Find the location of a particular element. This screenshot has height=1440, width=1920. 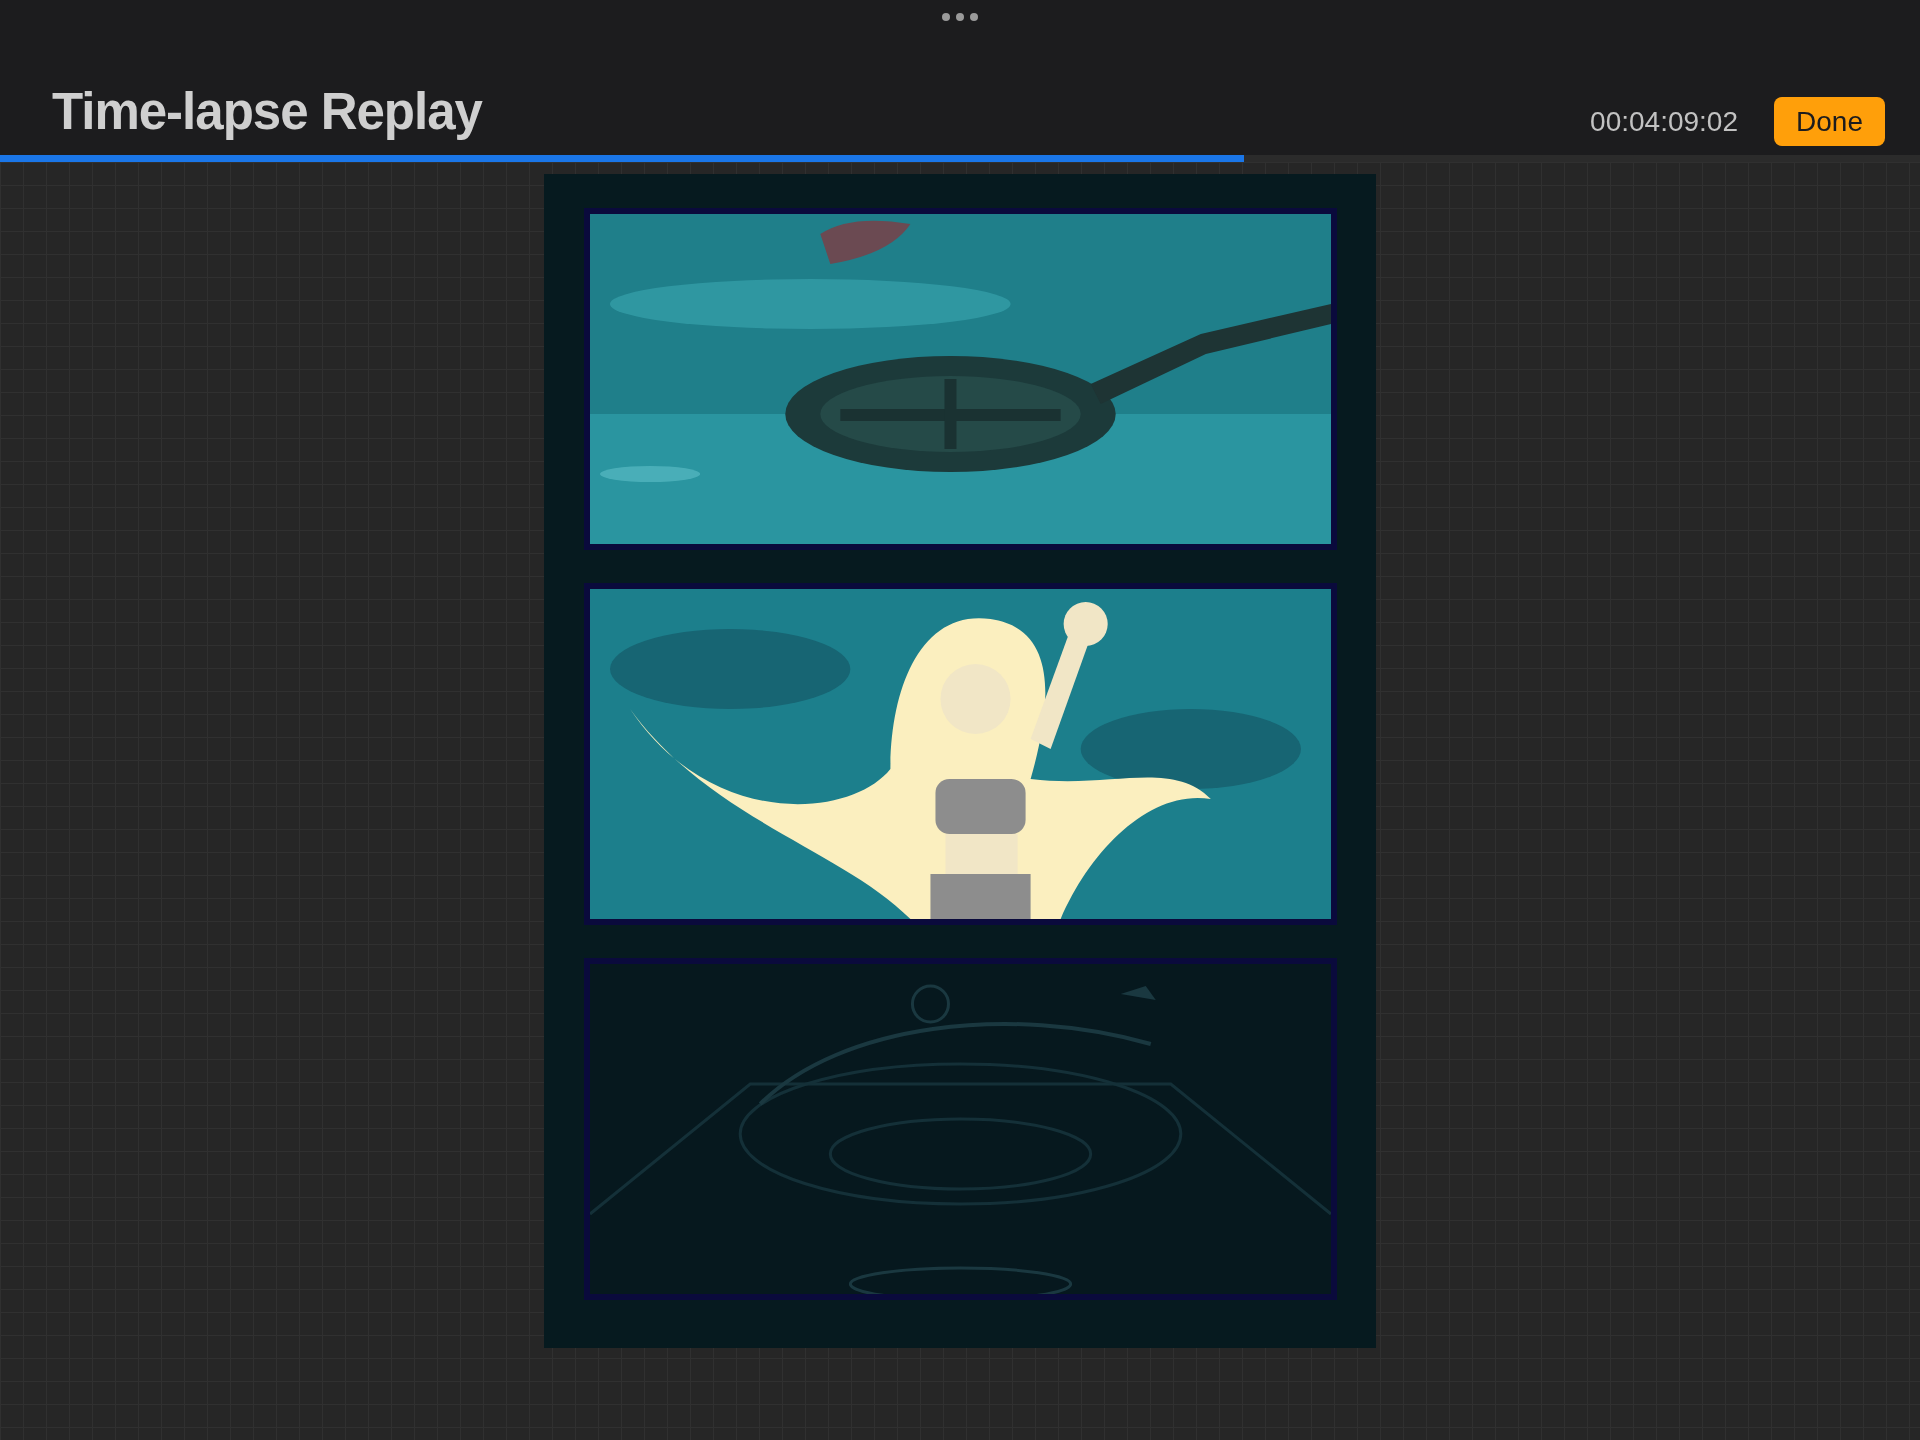

more-icon is located at coordinates (960, 17).